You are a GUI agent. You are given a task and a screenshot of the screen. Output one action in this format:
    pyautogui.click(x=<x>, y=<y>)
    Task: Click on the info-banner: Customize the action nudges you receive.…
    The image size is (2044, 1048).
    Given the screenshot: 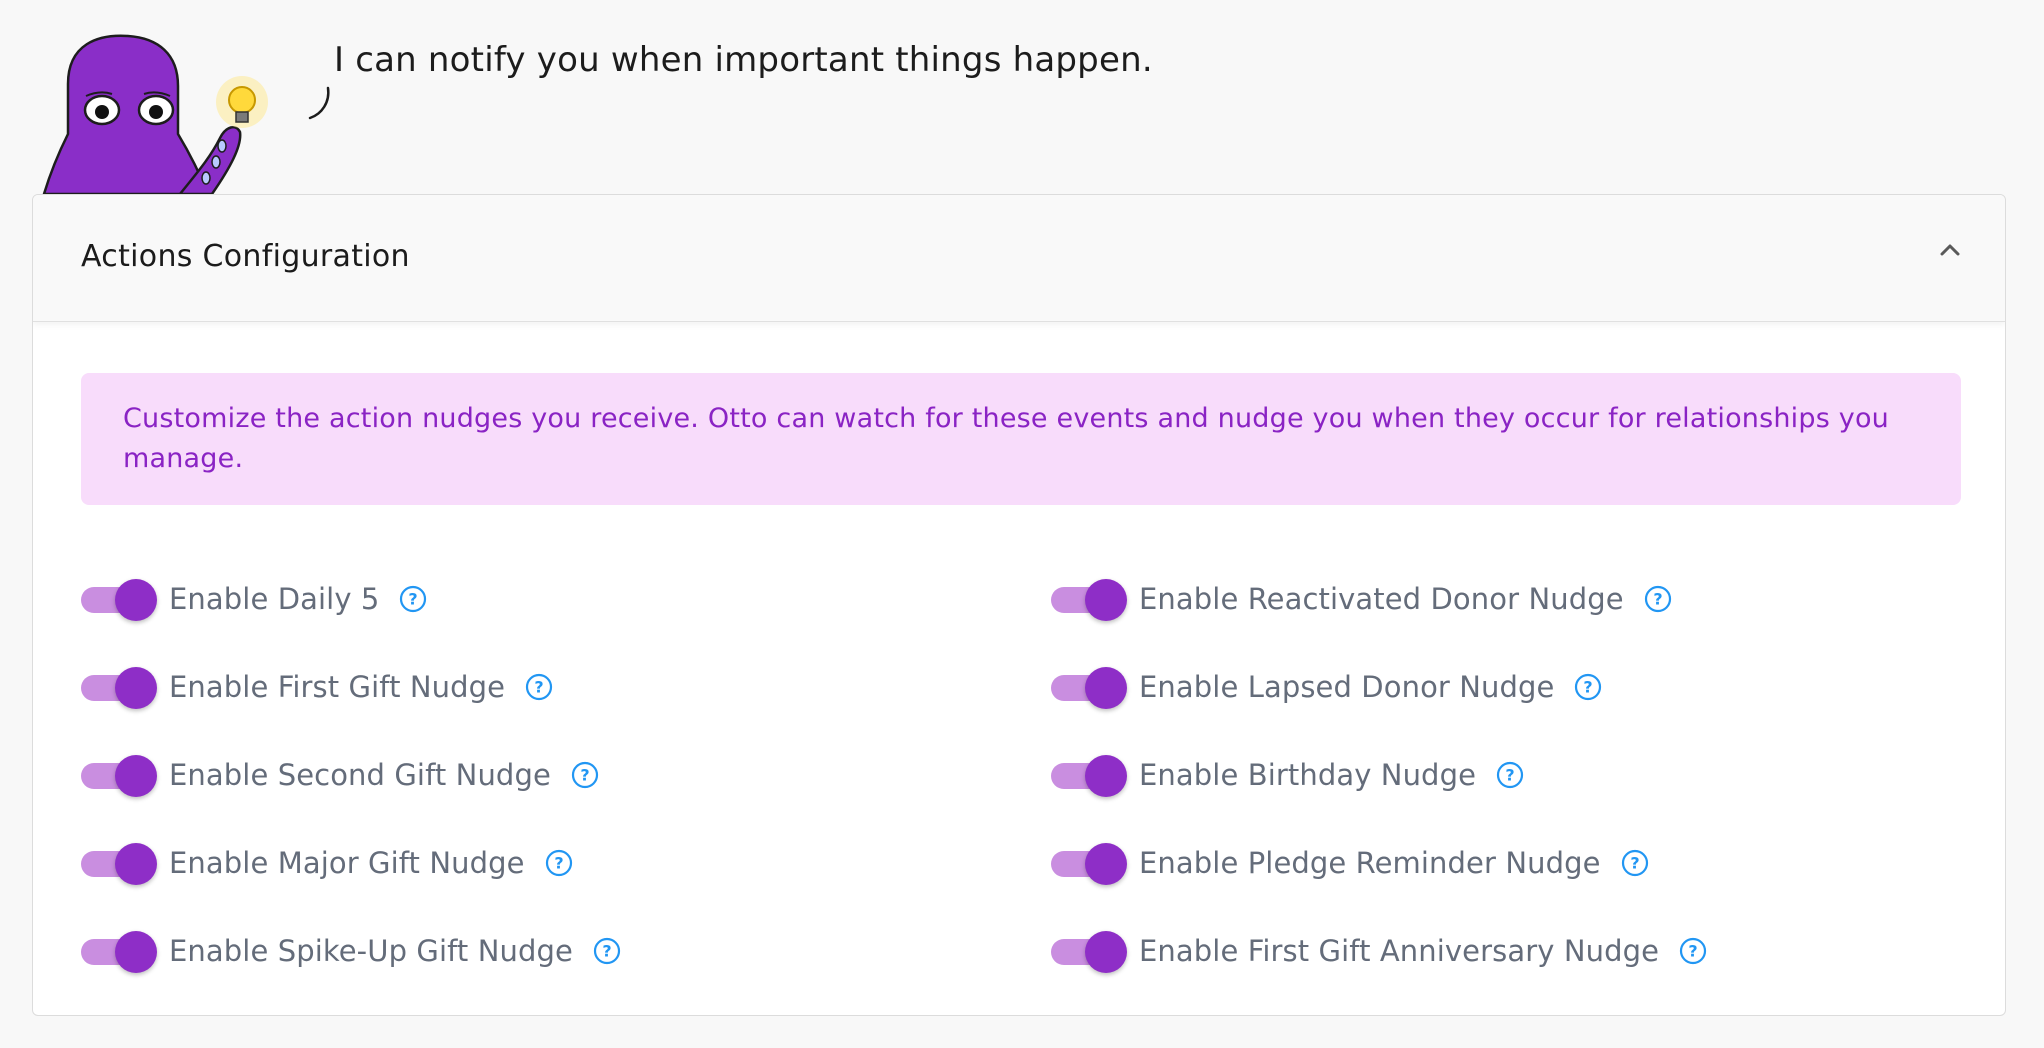 What is the action you would take?
    pyautogui.click(x=1021, y=439)
    